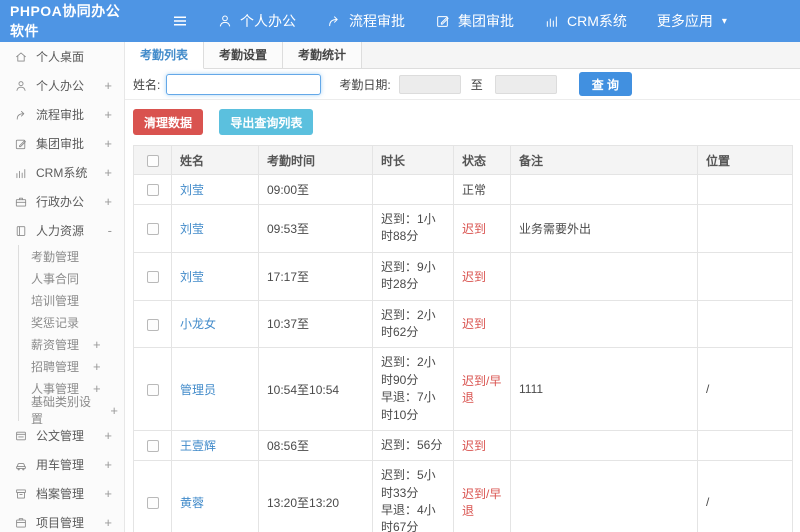 This screenshot has height=532, width=800. I want to click on sidebar-item: 培训管理, so click(71, 300).